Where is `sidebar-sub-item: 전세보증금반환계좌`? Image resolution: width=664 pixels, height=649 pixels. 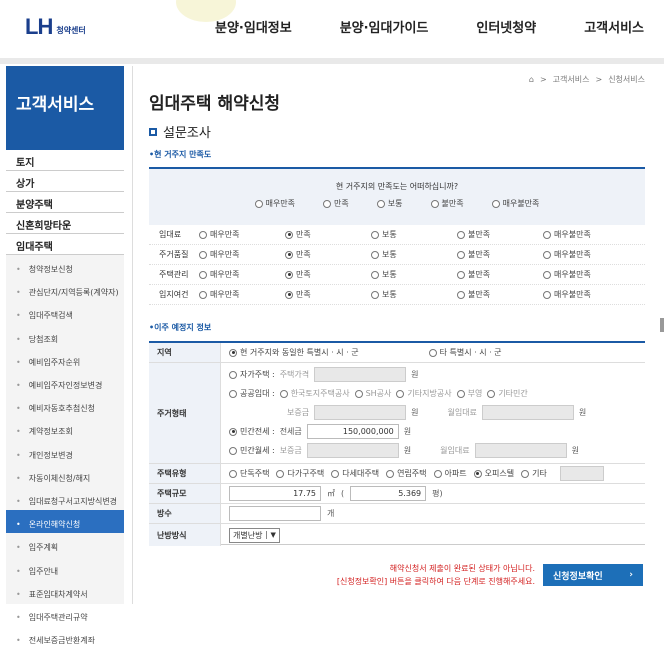 sidebar-sub-item: 전세보증금반환계좌 is located at coordinates (65, 637).